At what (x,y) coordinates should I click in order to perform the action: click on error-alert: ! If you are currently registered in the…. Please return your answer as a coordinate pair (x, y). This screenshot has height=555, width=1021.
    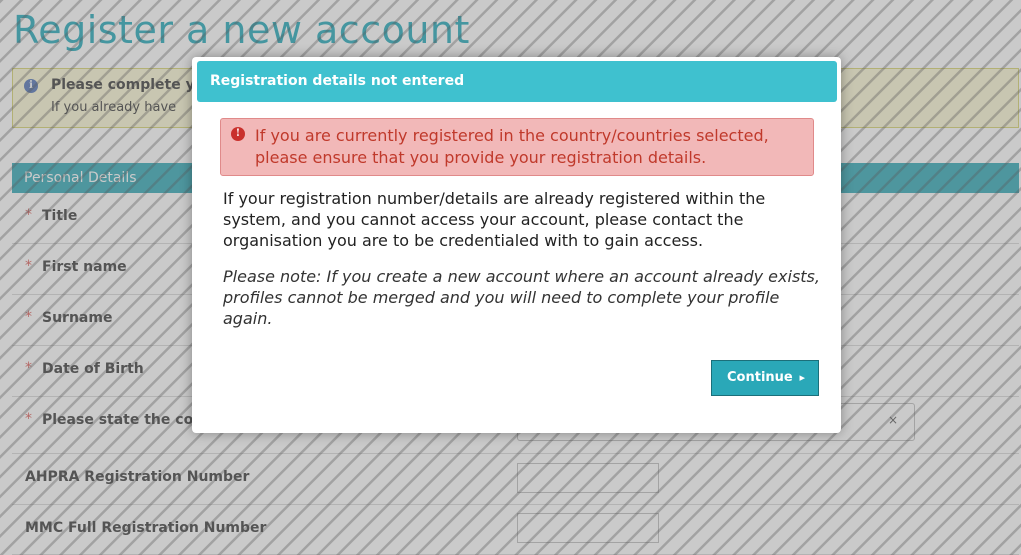
    Looking at the image, I should click on (517, 147).